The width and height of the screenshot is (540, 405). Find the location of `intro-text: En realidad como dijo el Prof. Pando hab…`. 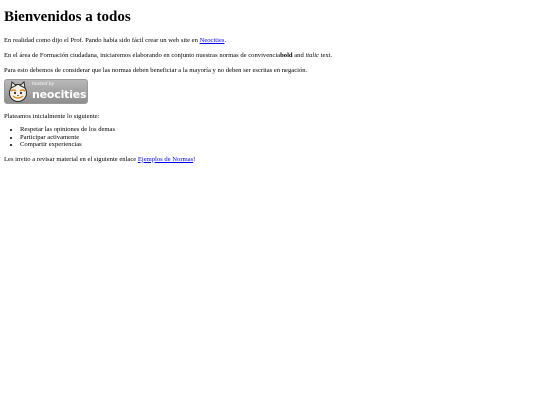

intro-text: En realidad como dijo el Prof. Pando hab… is located at coordinates (102, 40).